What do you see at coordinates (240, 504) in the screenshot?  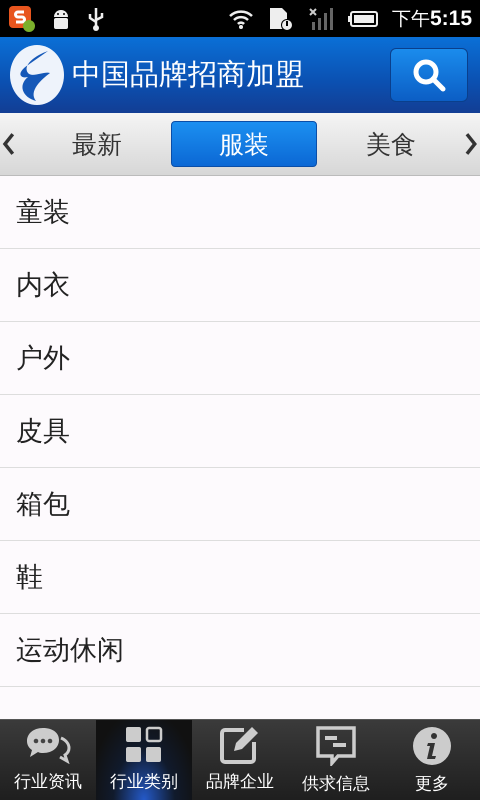 I see `list-item: 箱包` at bounding box center [240, 504].